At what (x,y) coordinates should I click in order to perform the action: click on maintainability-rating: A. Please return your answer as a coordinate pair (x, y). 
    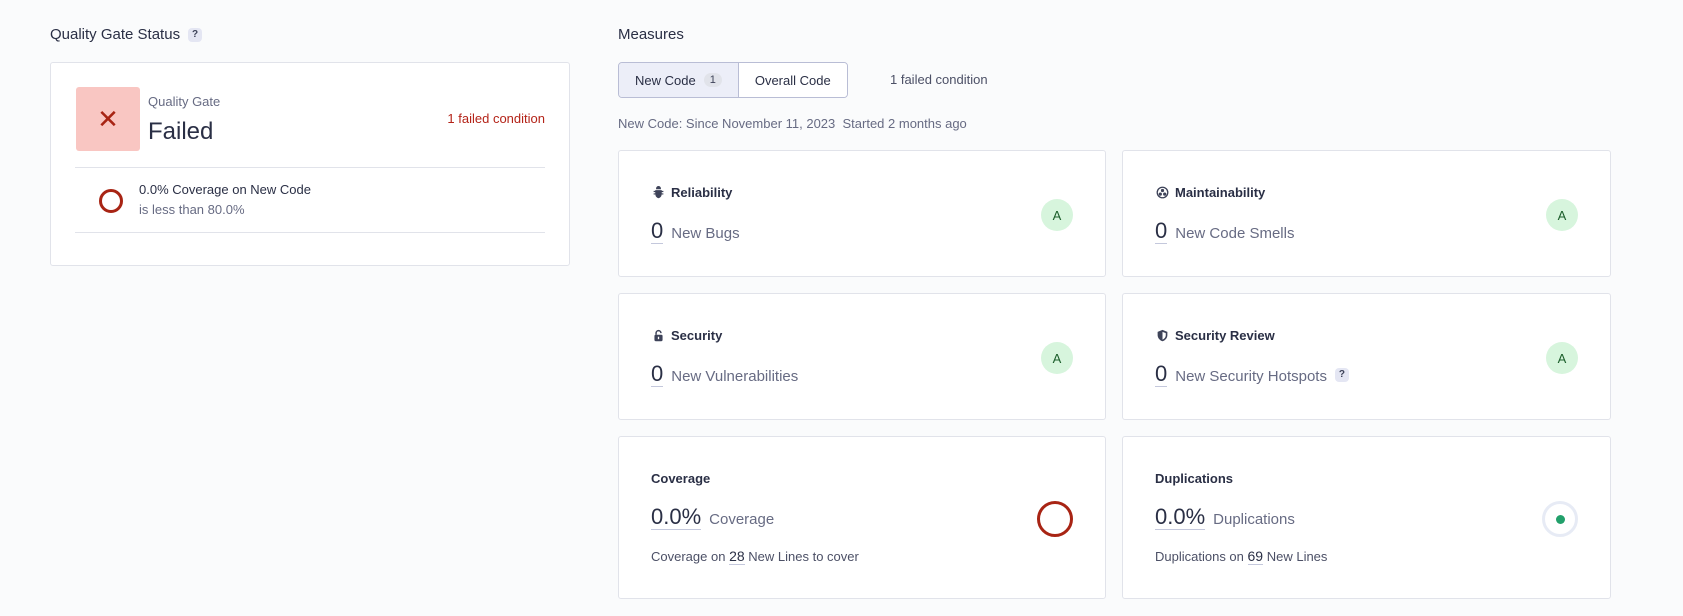
    Looking at the image, I should click on (1562, 215).